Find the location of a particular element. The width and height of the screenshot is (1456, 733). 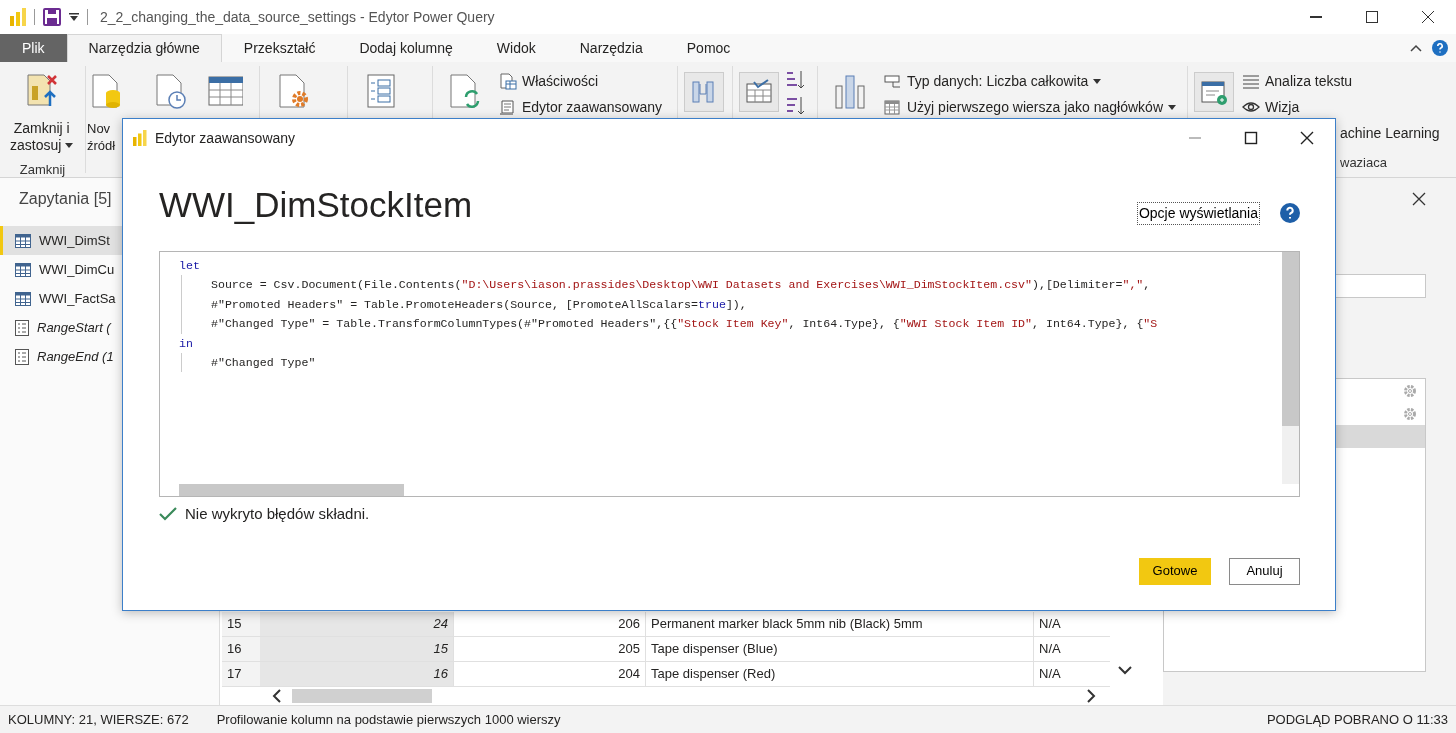

scroll-icon is located at coordinates (508, 107).